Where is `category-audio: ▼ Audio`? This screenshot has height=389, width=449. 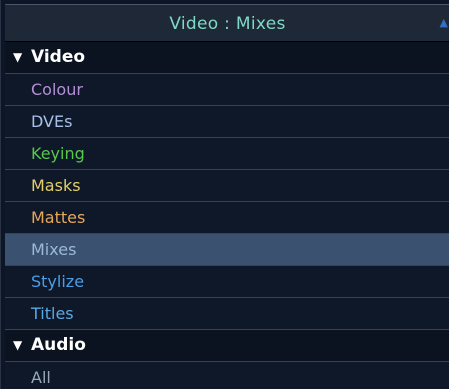 category-audio: ▼ Audio is located at coordinates (227, 346).